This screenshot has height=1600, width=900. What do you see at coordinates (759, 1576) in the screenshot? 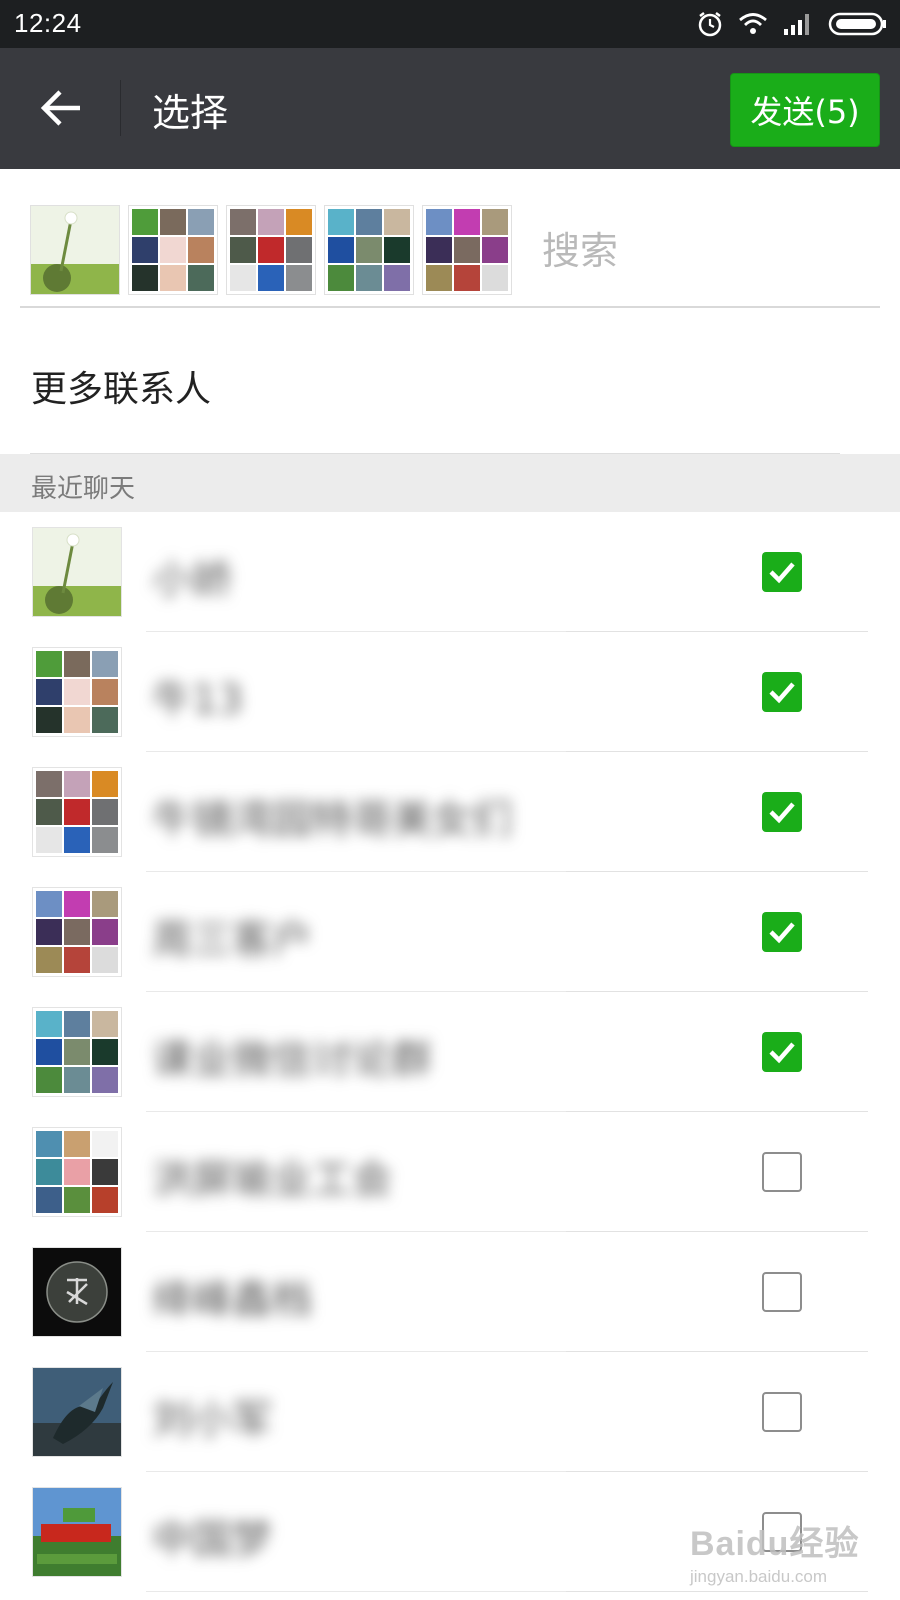
I see `watermark-url: jingyan.baidu.com` at bounding box center [759, 1576].